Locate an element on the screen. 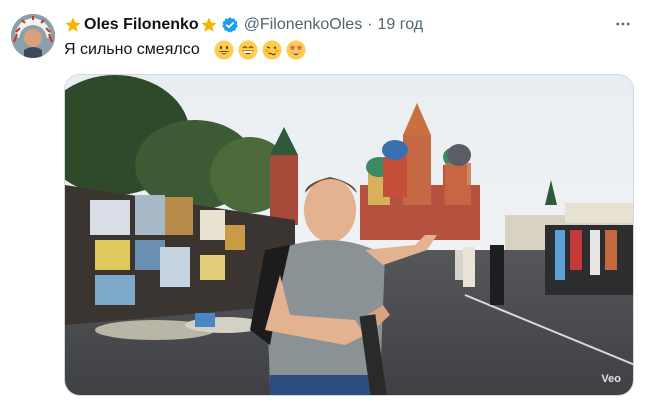 This screenshot has width=649, height=401. woozy-face-icon is located at coordinates (272, 50).